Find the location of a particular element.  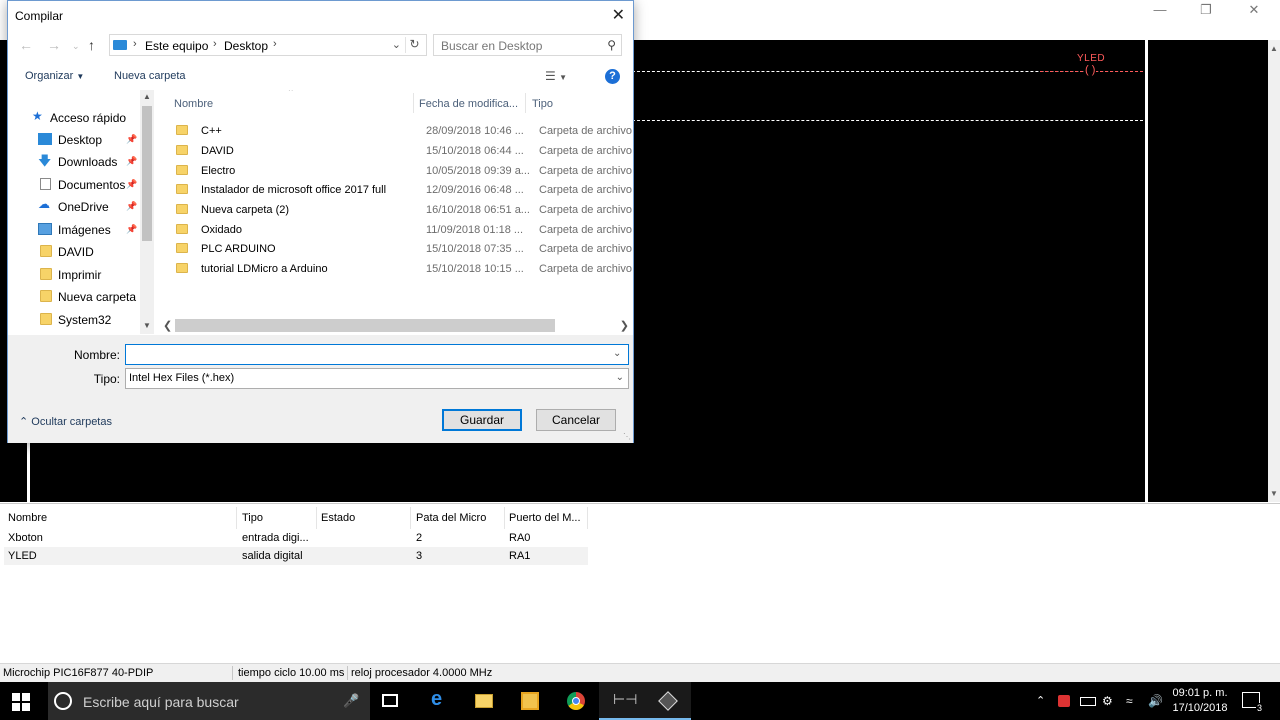

nav-item-imprimir: Imprimir is located at coordinates (78, 275).